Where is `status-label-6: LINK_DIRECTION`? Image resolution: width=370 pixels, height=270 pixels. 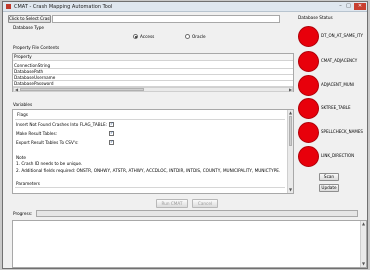 status-label-6: LINK_DIRECTION is located at coordinates (338, 155).